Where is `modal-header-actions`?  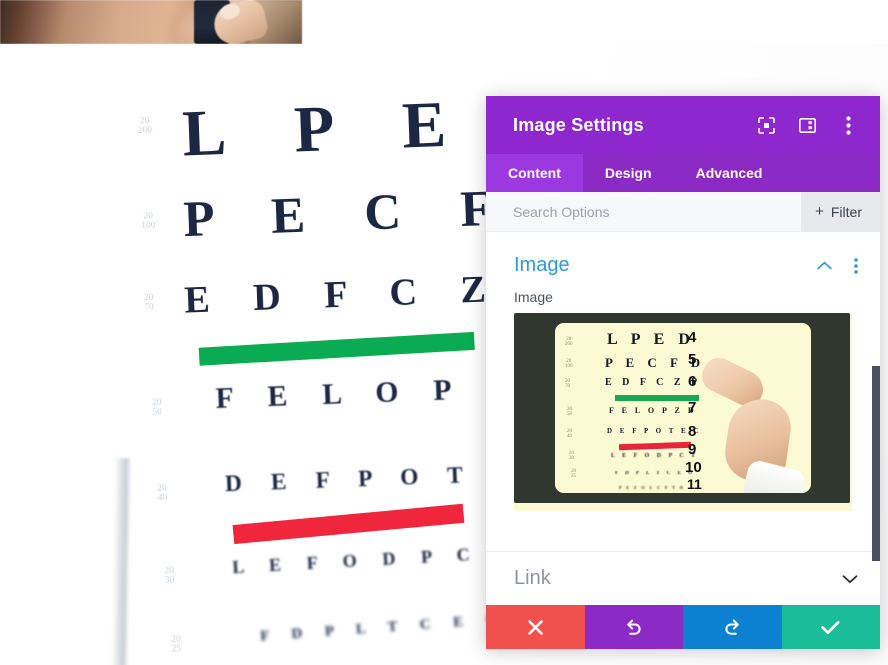 modal-header-actions is located at coordinates (809, 125).